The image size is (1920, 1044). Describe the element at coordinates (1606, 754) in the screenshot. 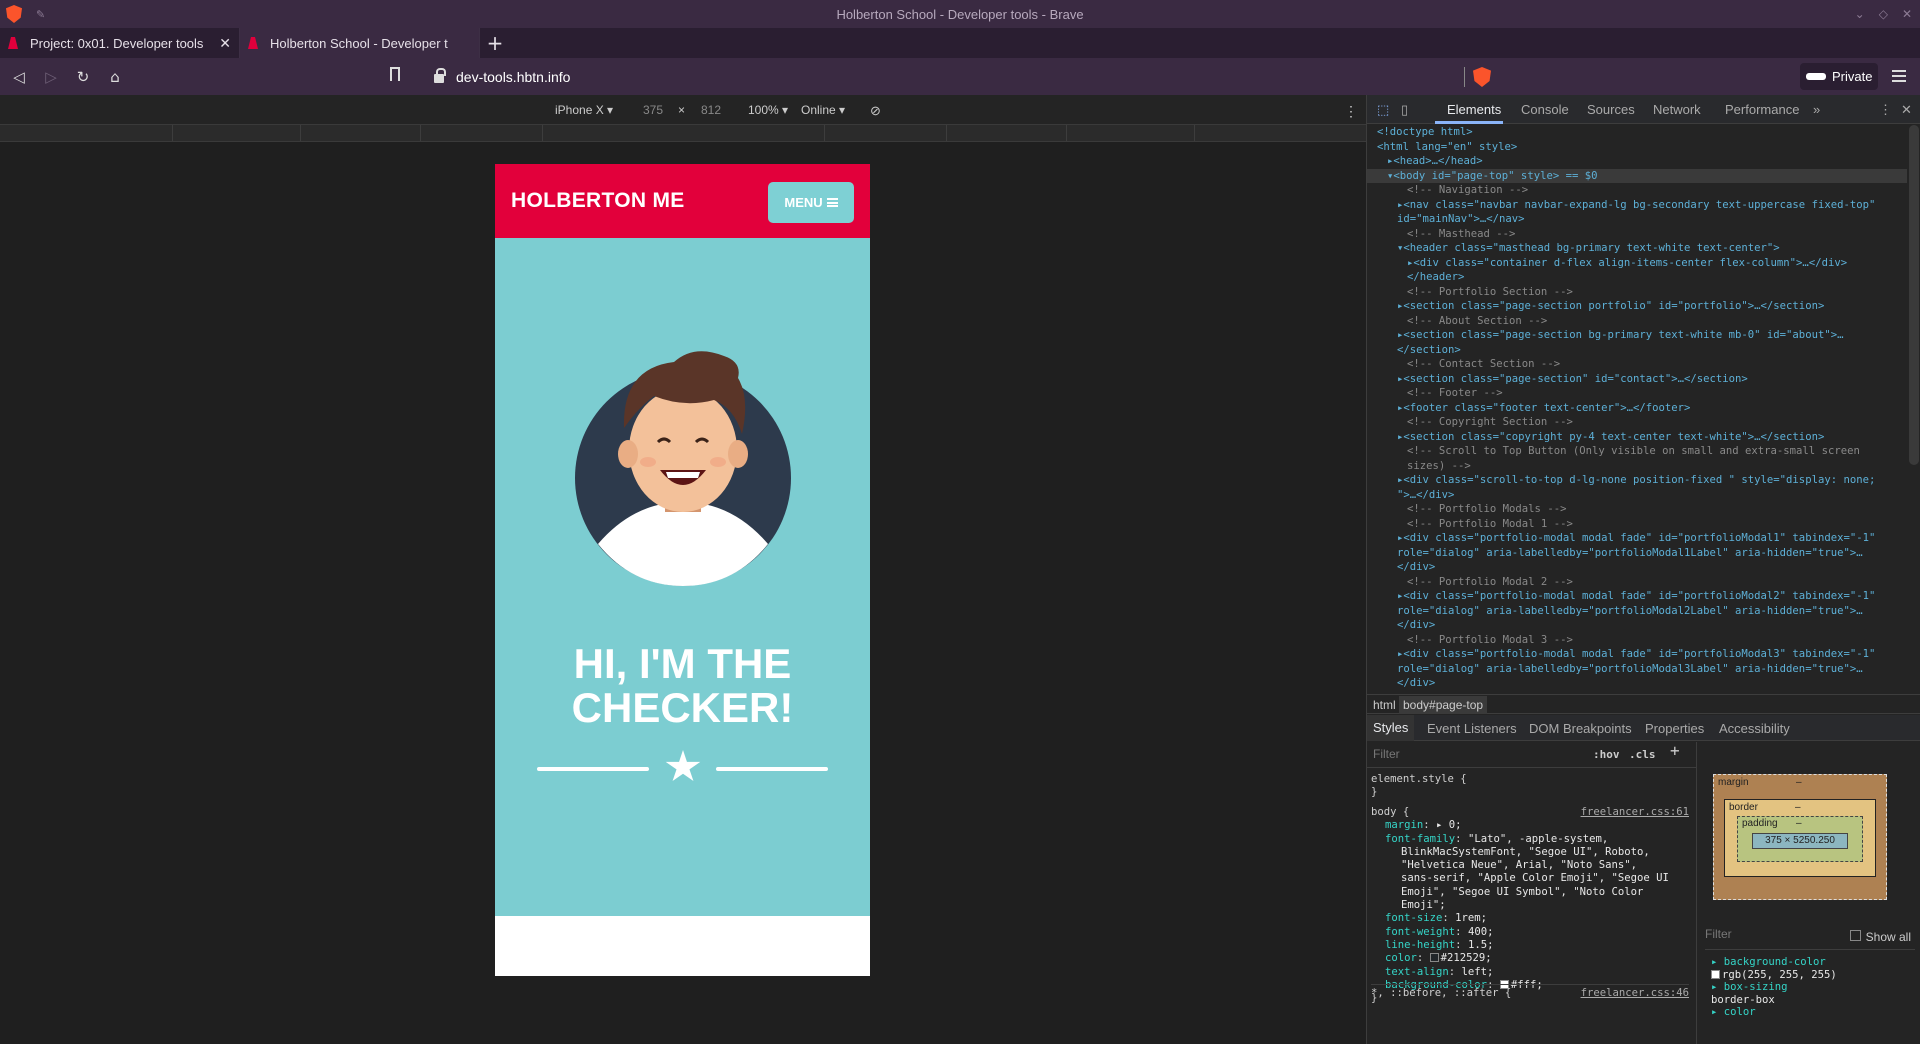

I see `hov-toggle: :hov` at that location.